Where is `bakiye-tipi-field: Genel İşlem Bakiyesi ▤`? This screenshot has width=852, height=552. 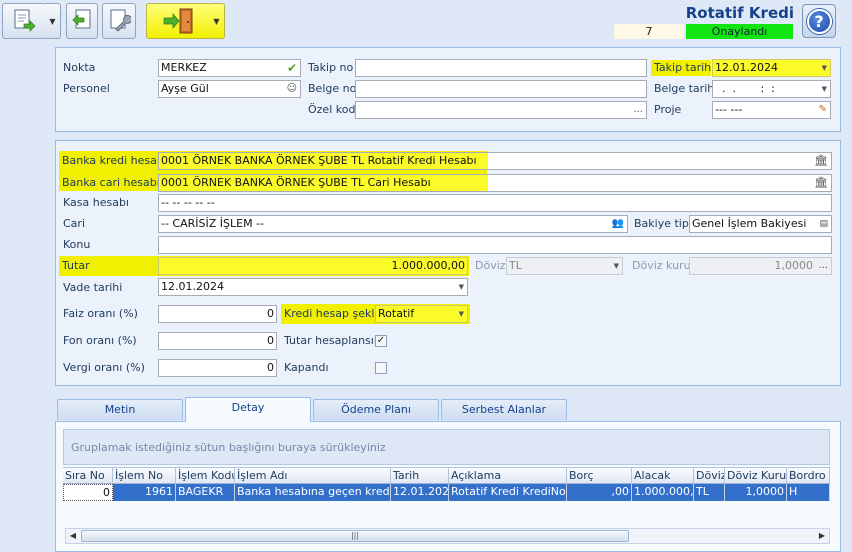 bakiye-tipi-field: Genel İşlem Bakiyesi ▤ is located at coordinates (760, 224).